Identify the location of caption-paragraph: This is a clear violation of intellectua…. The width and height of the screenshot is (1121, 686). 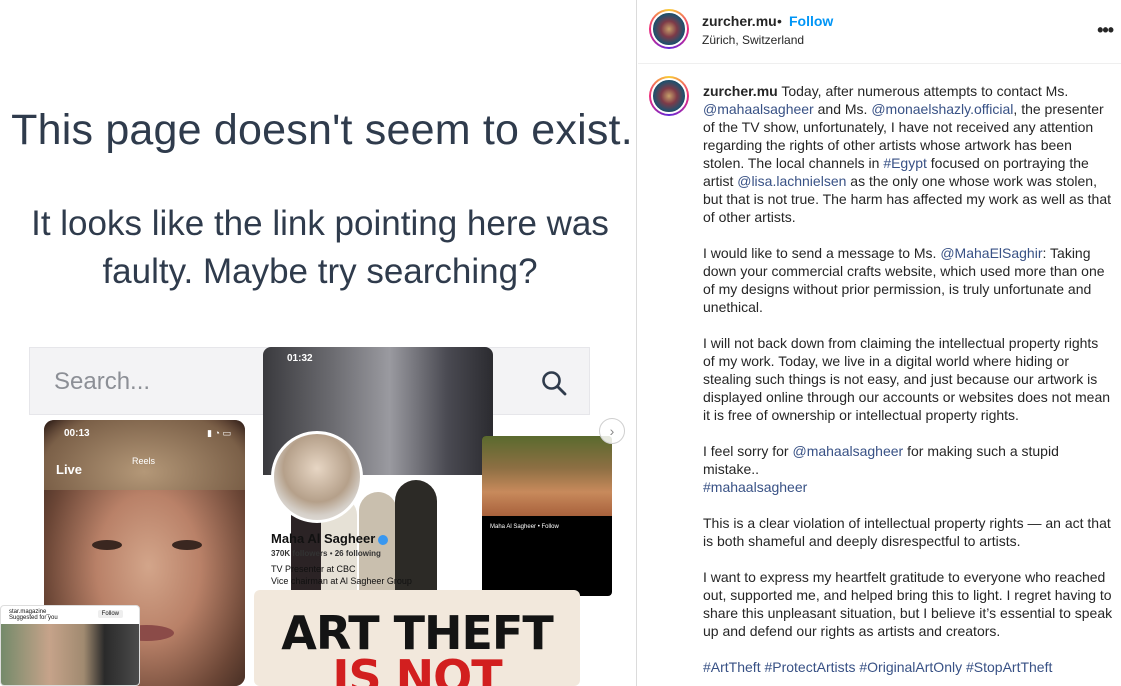
(907, 532).